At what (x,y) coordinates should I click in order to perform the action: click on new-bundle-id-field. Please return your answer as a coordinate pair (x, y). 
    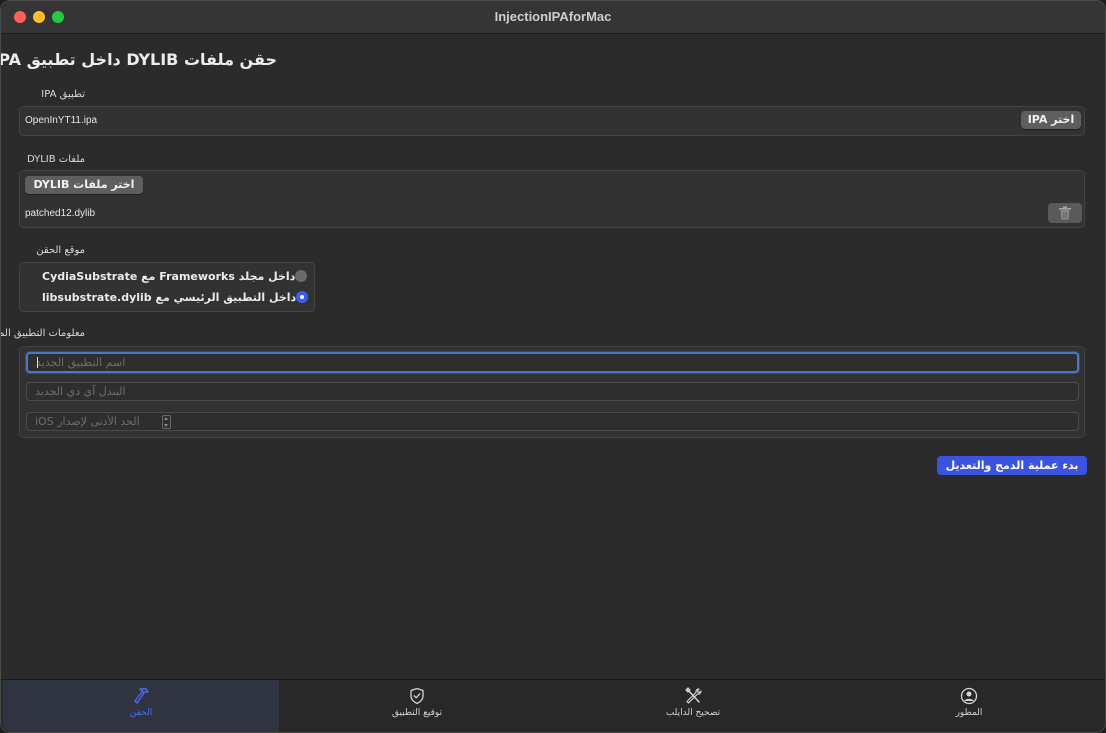
    Looking at the image, I should click on (552, 391).